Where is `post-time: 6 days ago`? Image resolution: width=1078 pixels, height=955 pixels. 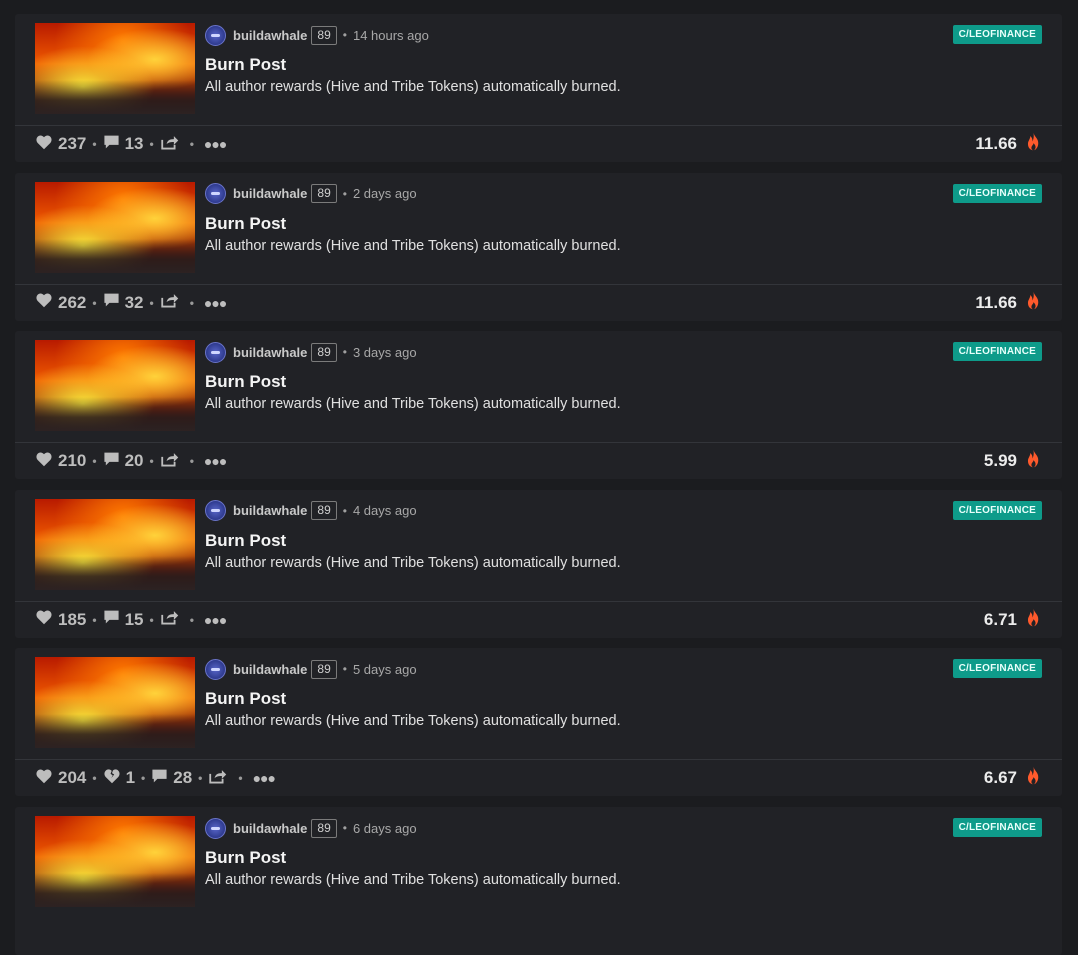
post-time: 6 days ago is located at coordinates (385, 828).